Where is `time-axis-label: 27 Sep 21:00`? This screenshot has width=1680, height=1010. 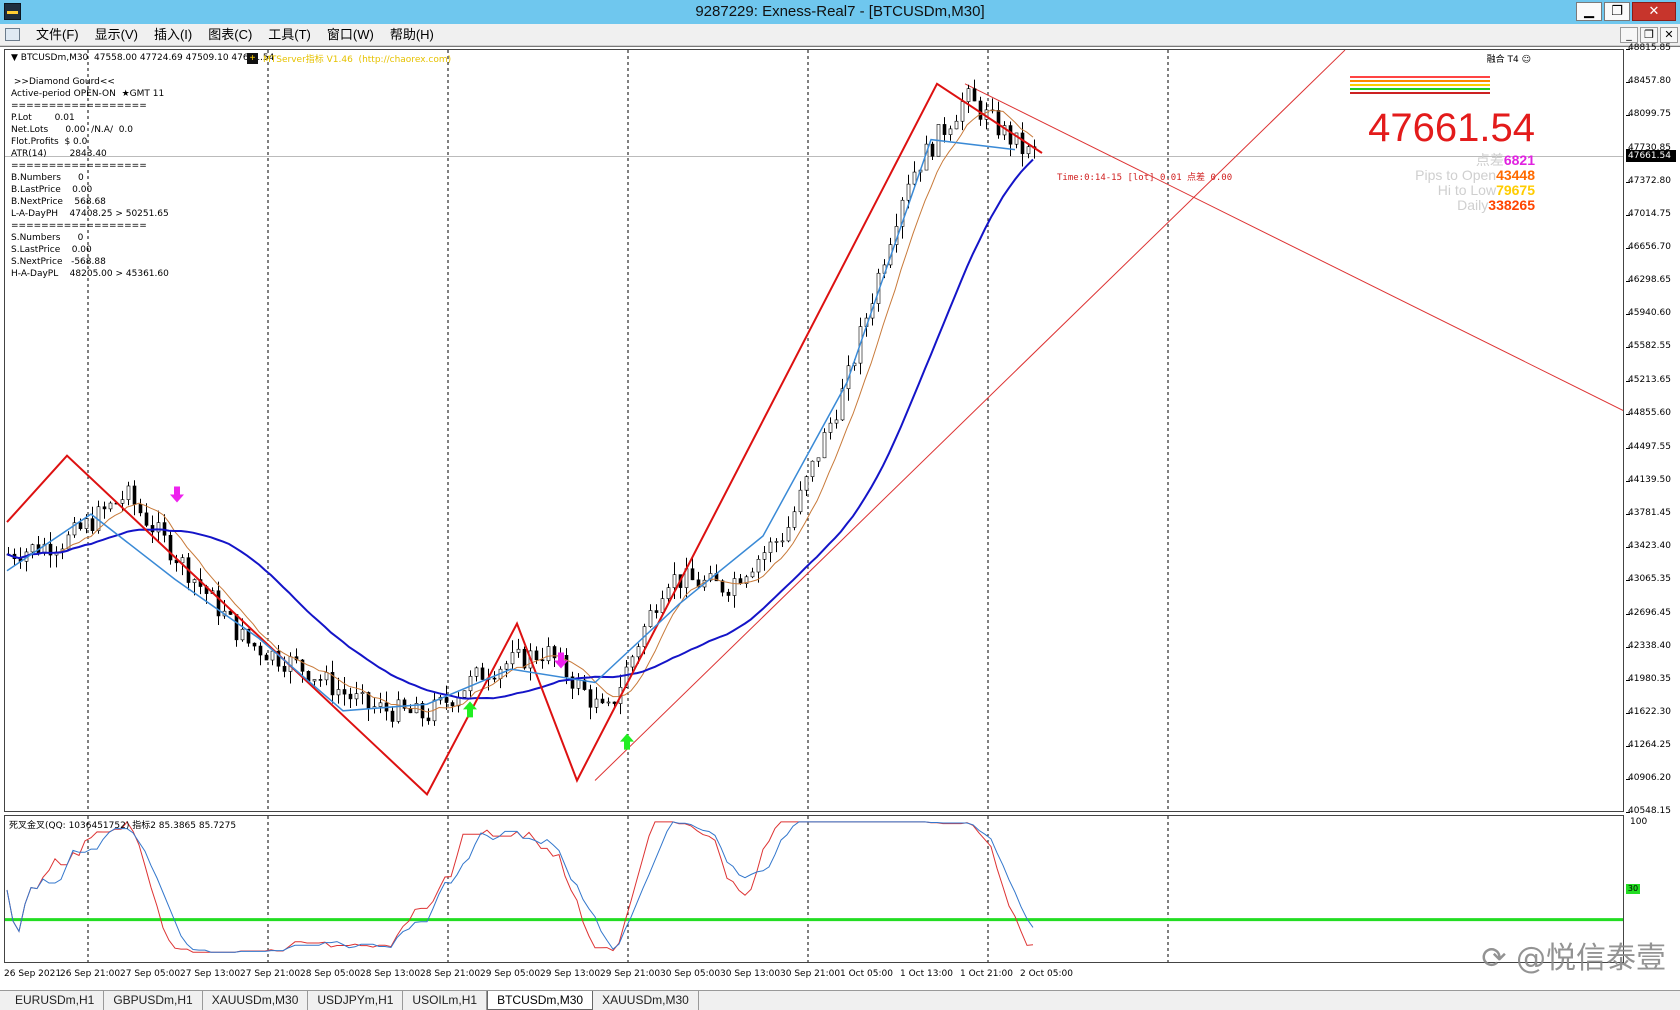 time-axis-label: 27 Sep 21:00 is located at coordinates (270, 974).